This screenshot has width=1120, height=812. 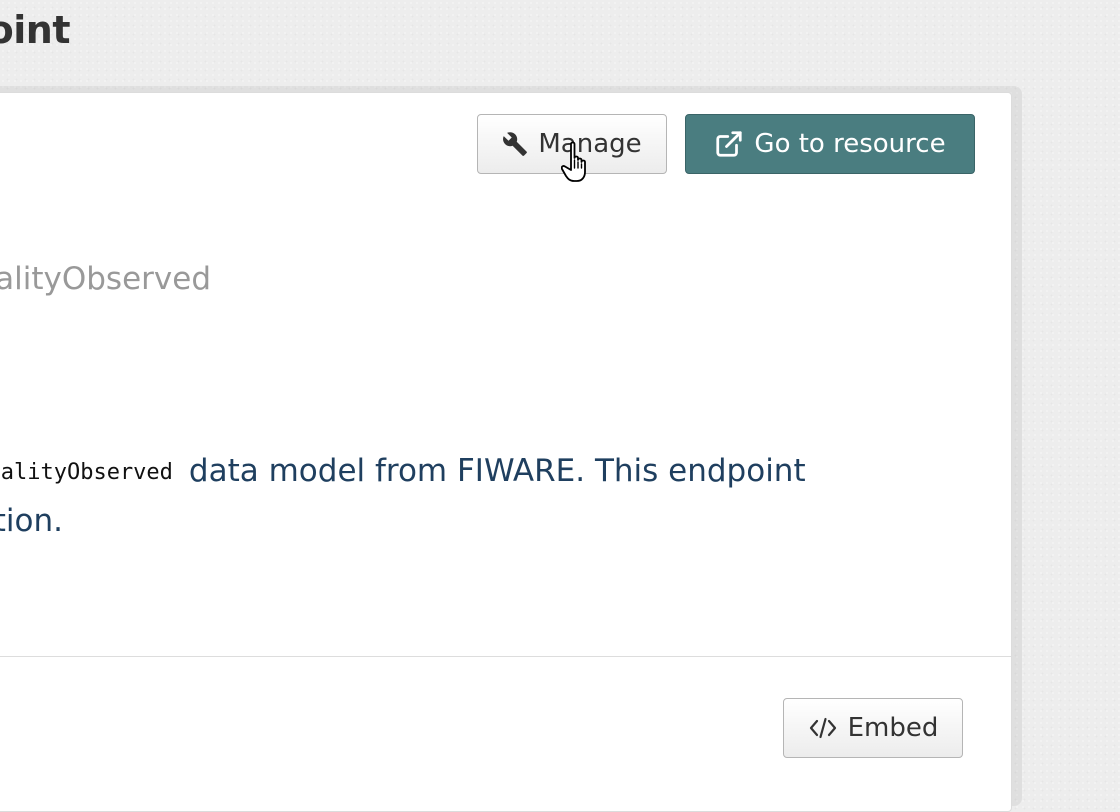 I want to click on data-model-code: rQualityObserved, so click(x=86, y=472).